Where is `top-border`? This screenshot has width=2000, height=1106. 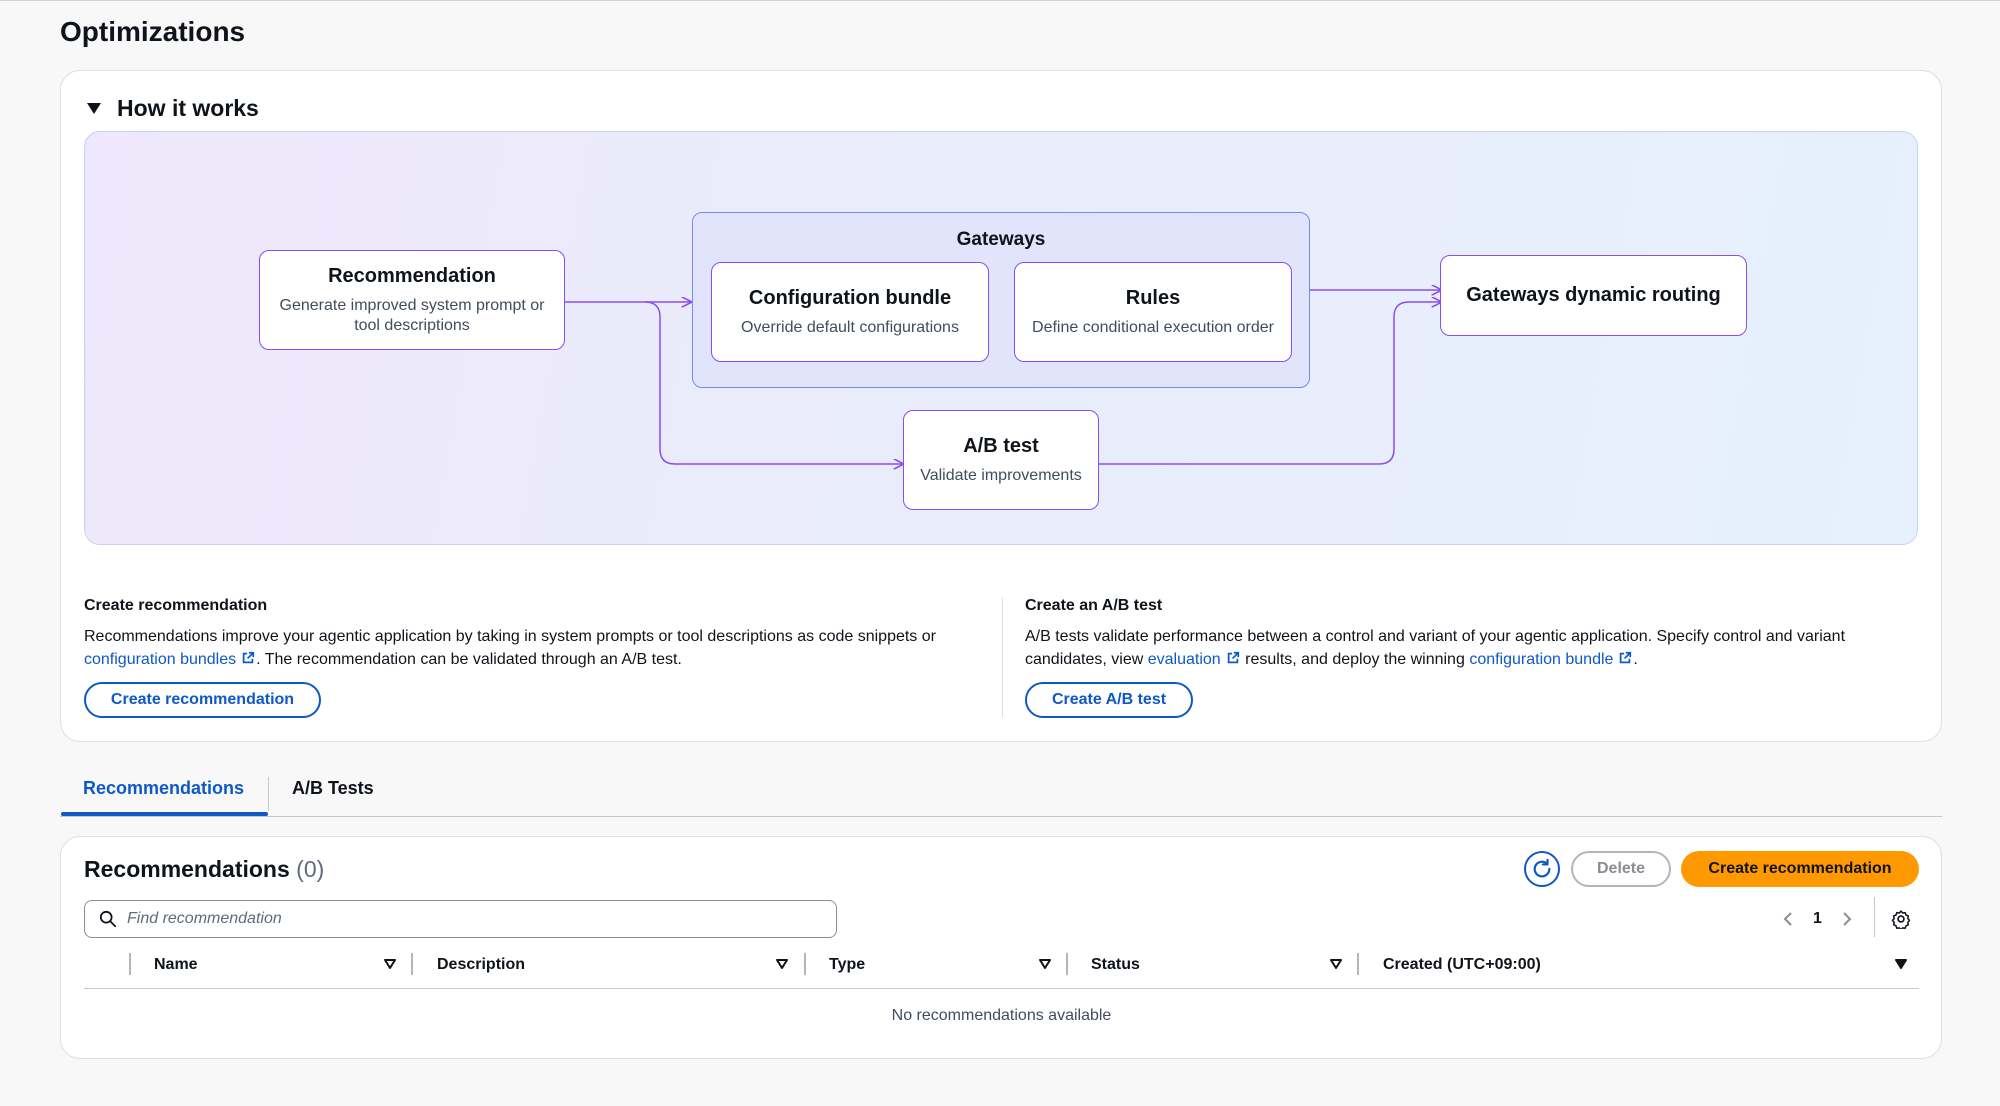 top-border is located at coordinates (1000, 0).